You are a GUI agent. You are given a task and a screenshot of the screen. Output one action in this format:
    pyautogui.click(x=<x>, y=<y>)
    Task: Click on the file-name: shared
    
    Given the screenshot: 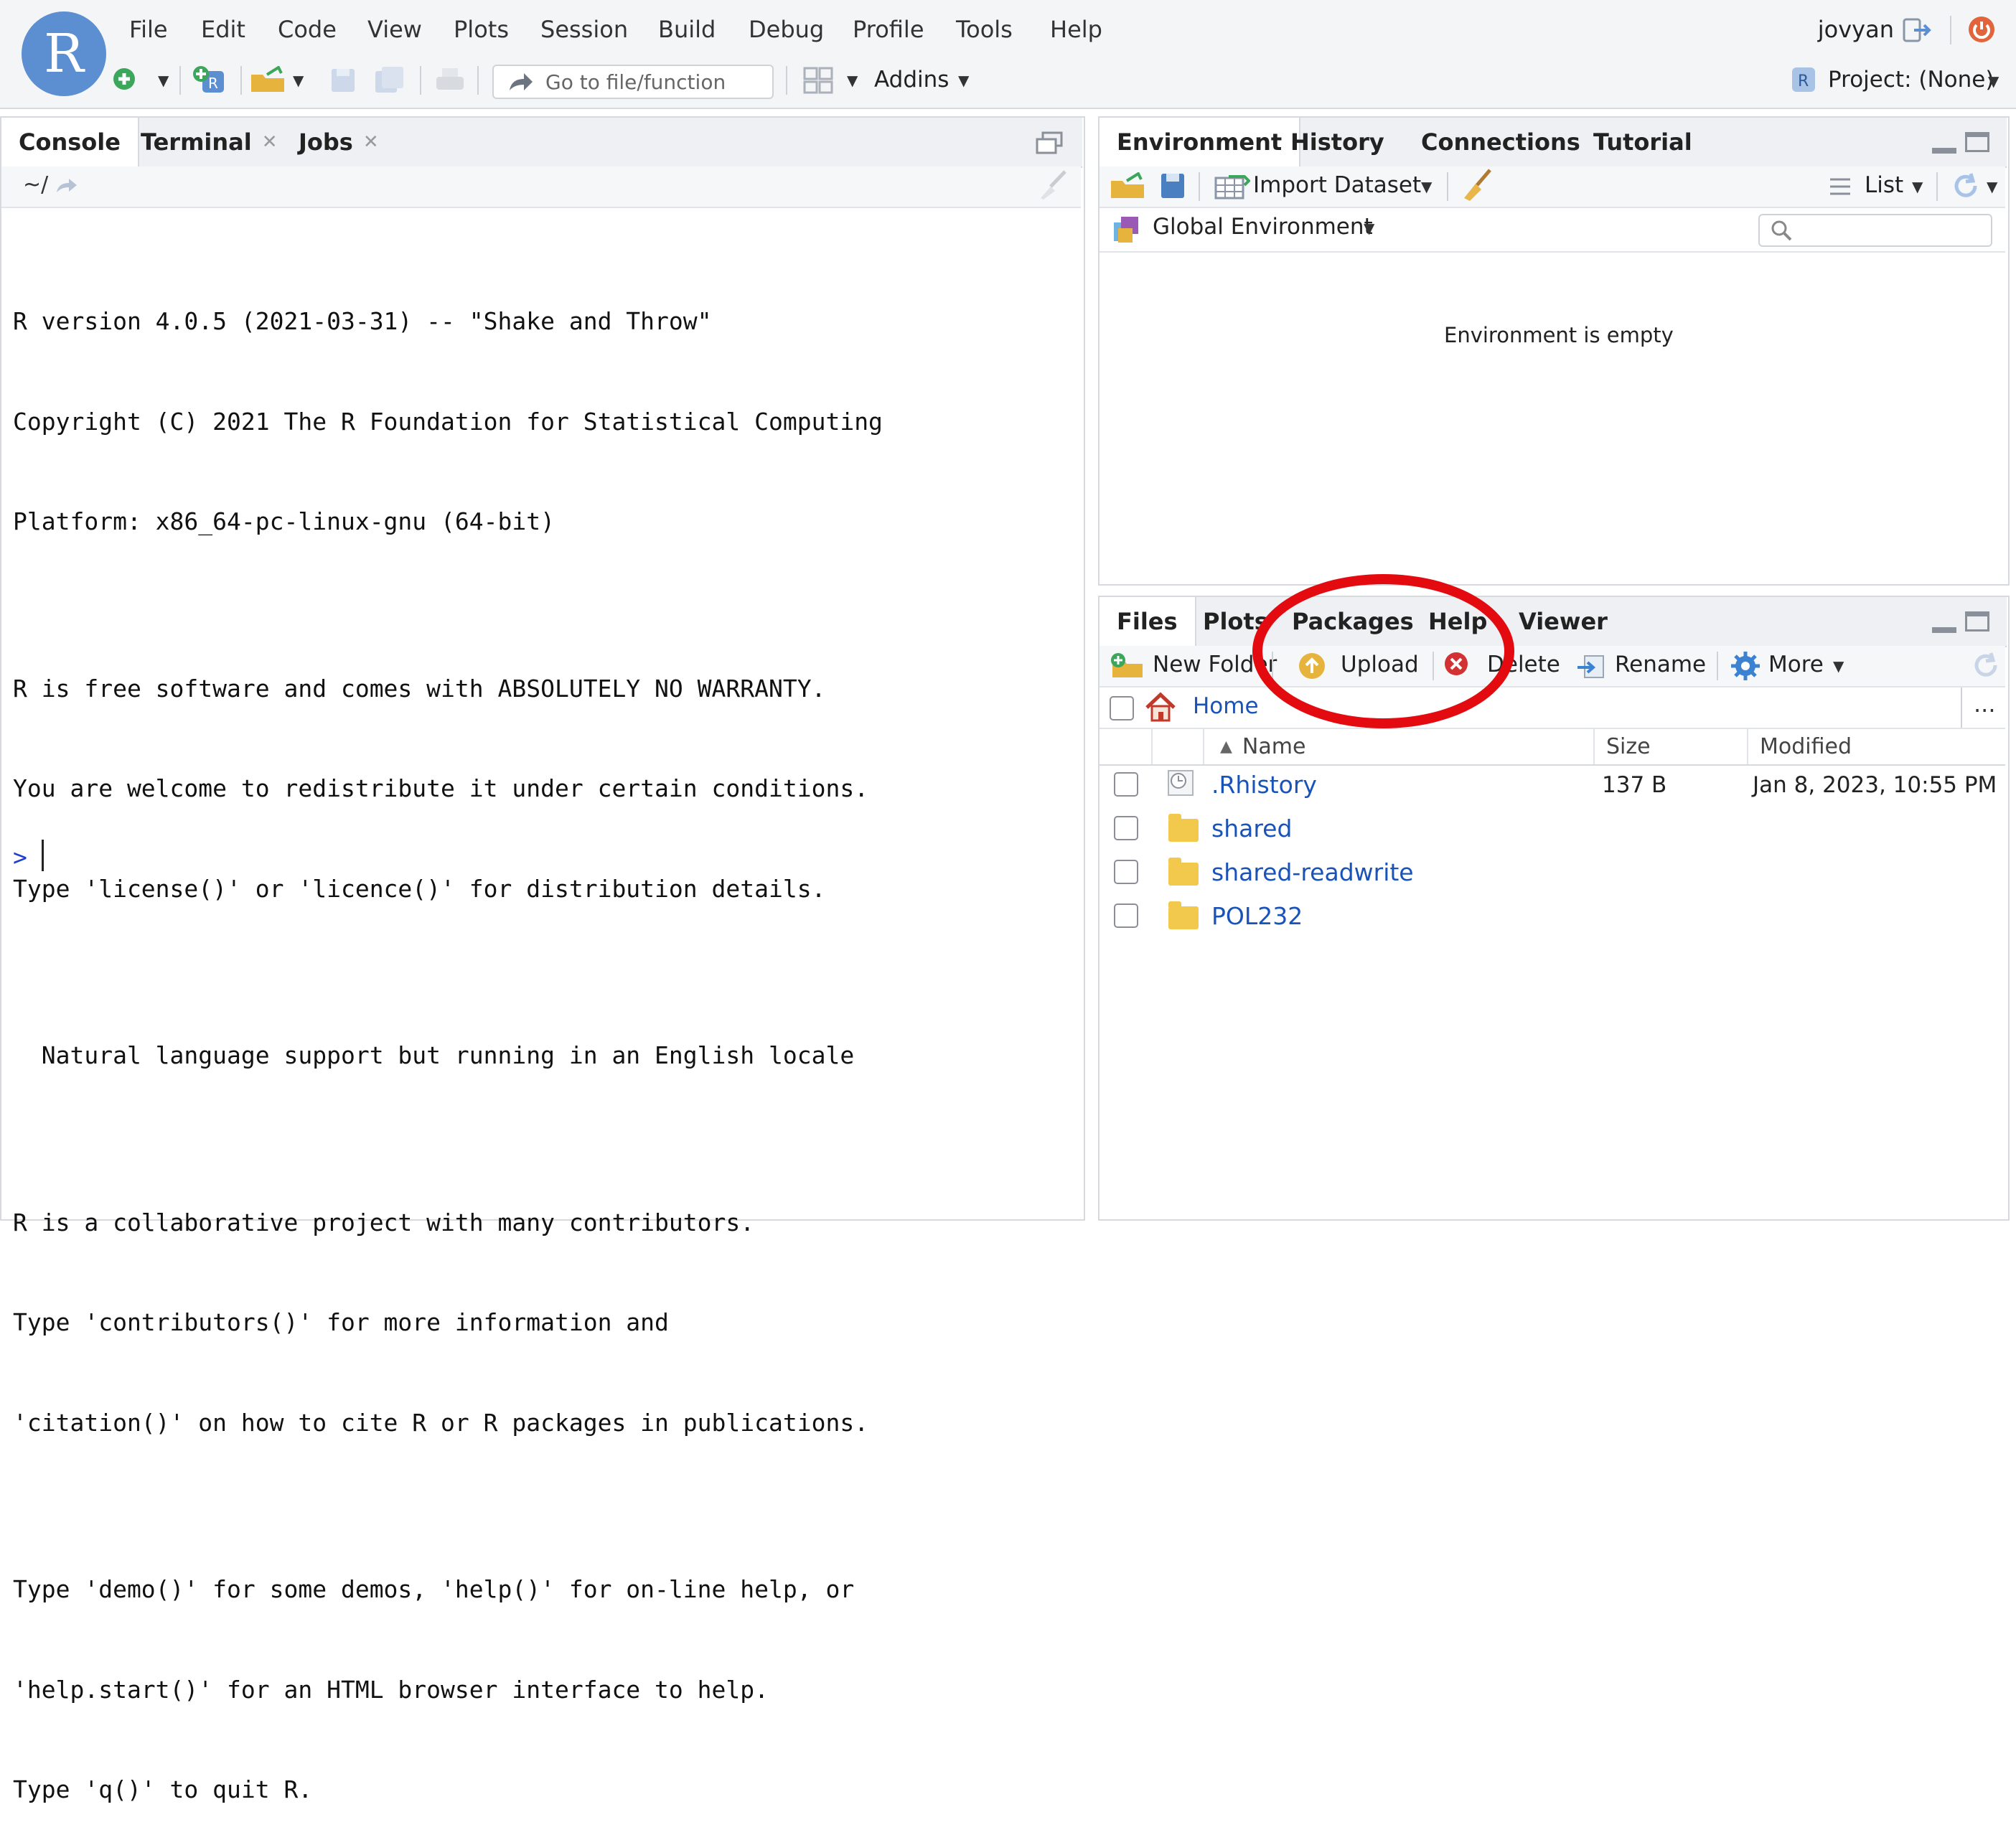 What is the action you would take?
    pyautogui.click(x=1251, y=829)
    